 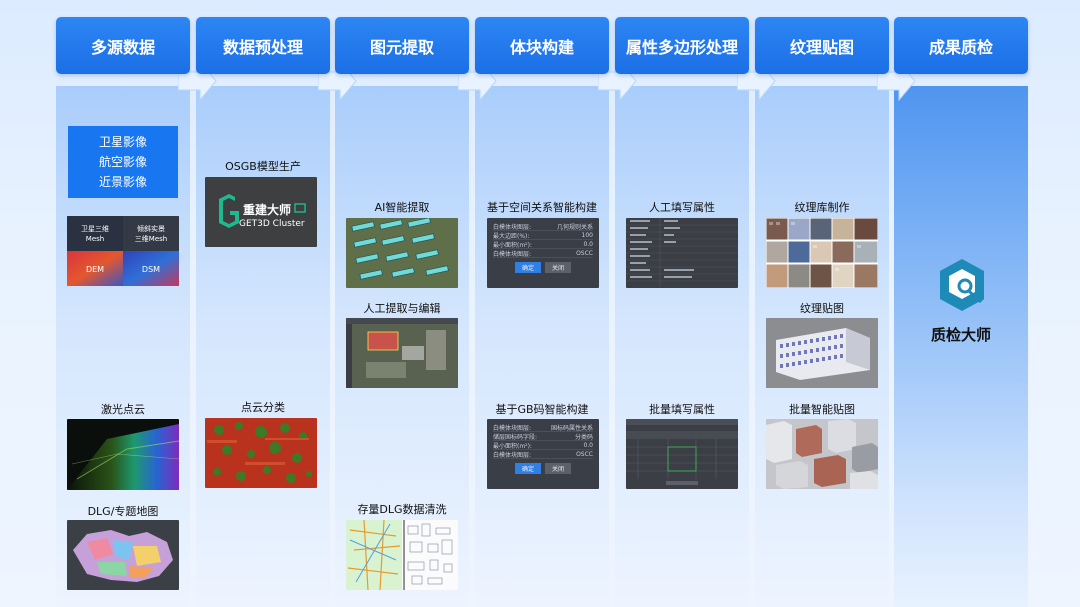 I want to click on get3d-logo-text: 重建大师, so click(x=267, y=209).